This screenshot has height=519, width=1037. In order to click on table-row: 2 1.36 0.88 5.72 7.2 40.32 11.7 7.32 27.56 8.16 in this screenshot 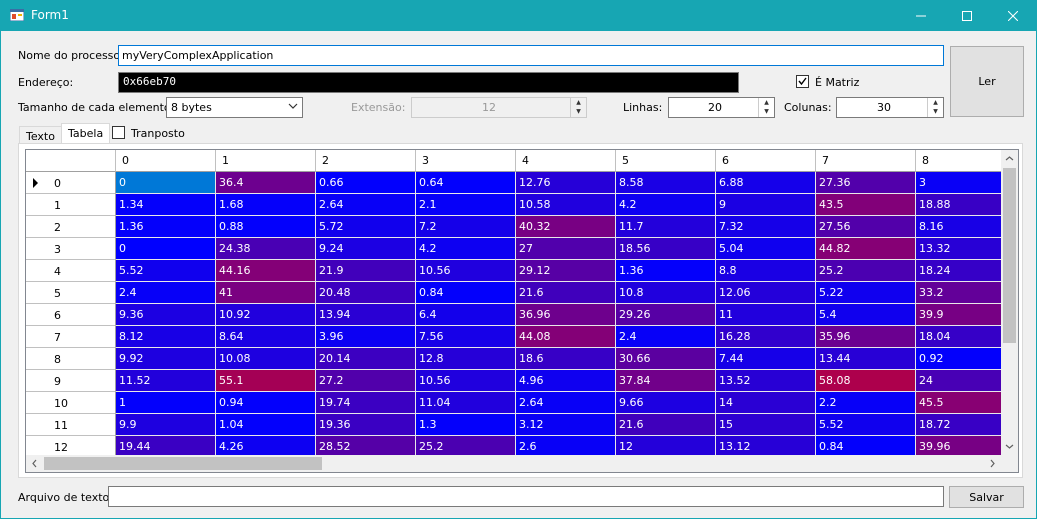, I will do `click(521, 227)`.